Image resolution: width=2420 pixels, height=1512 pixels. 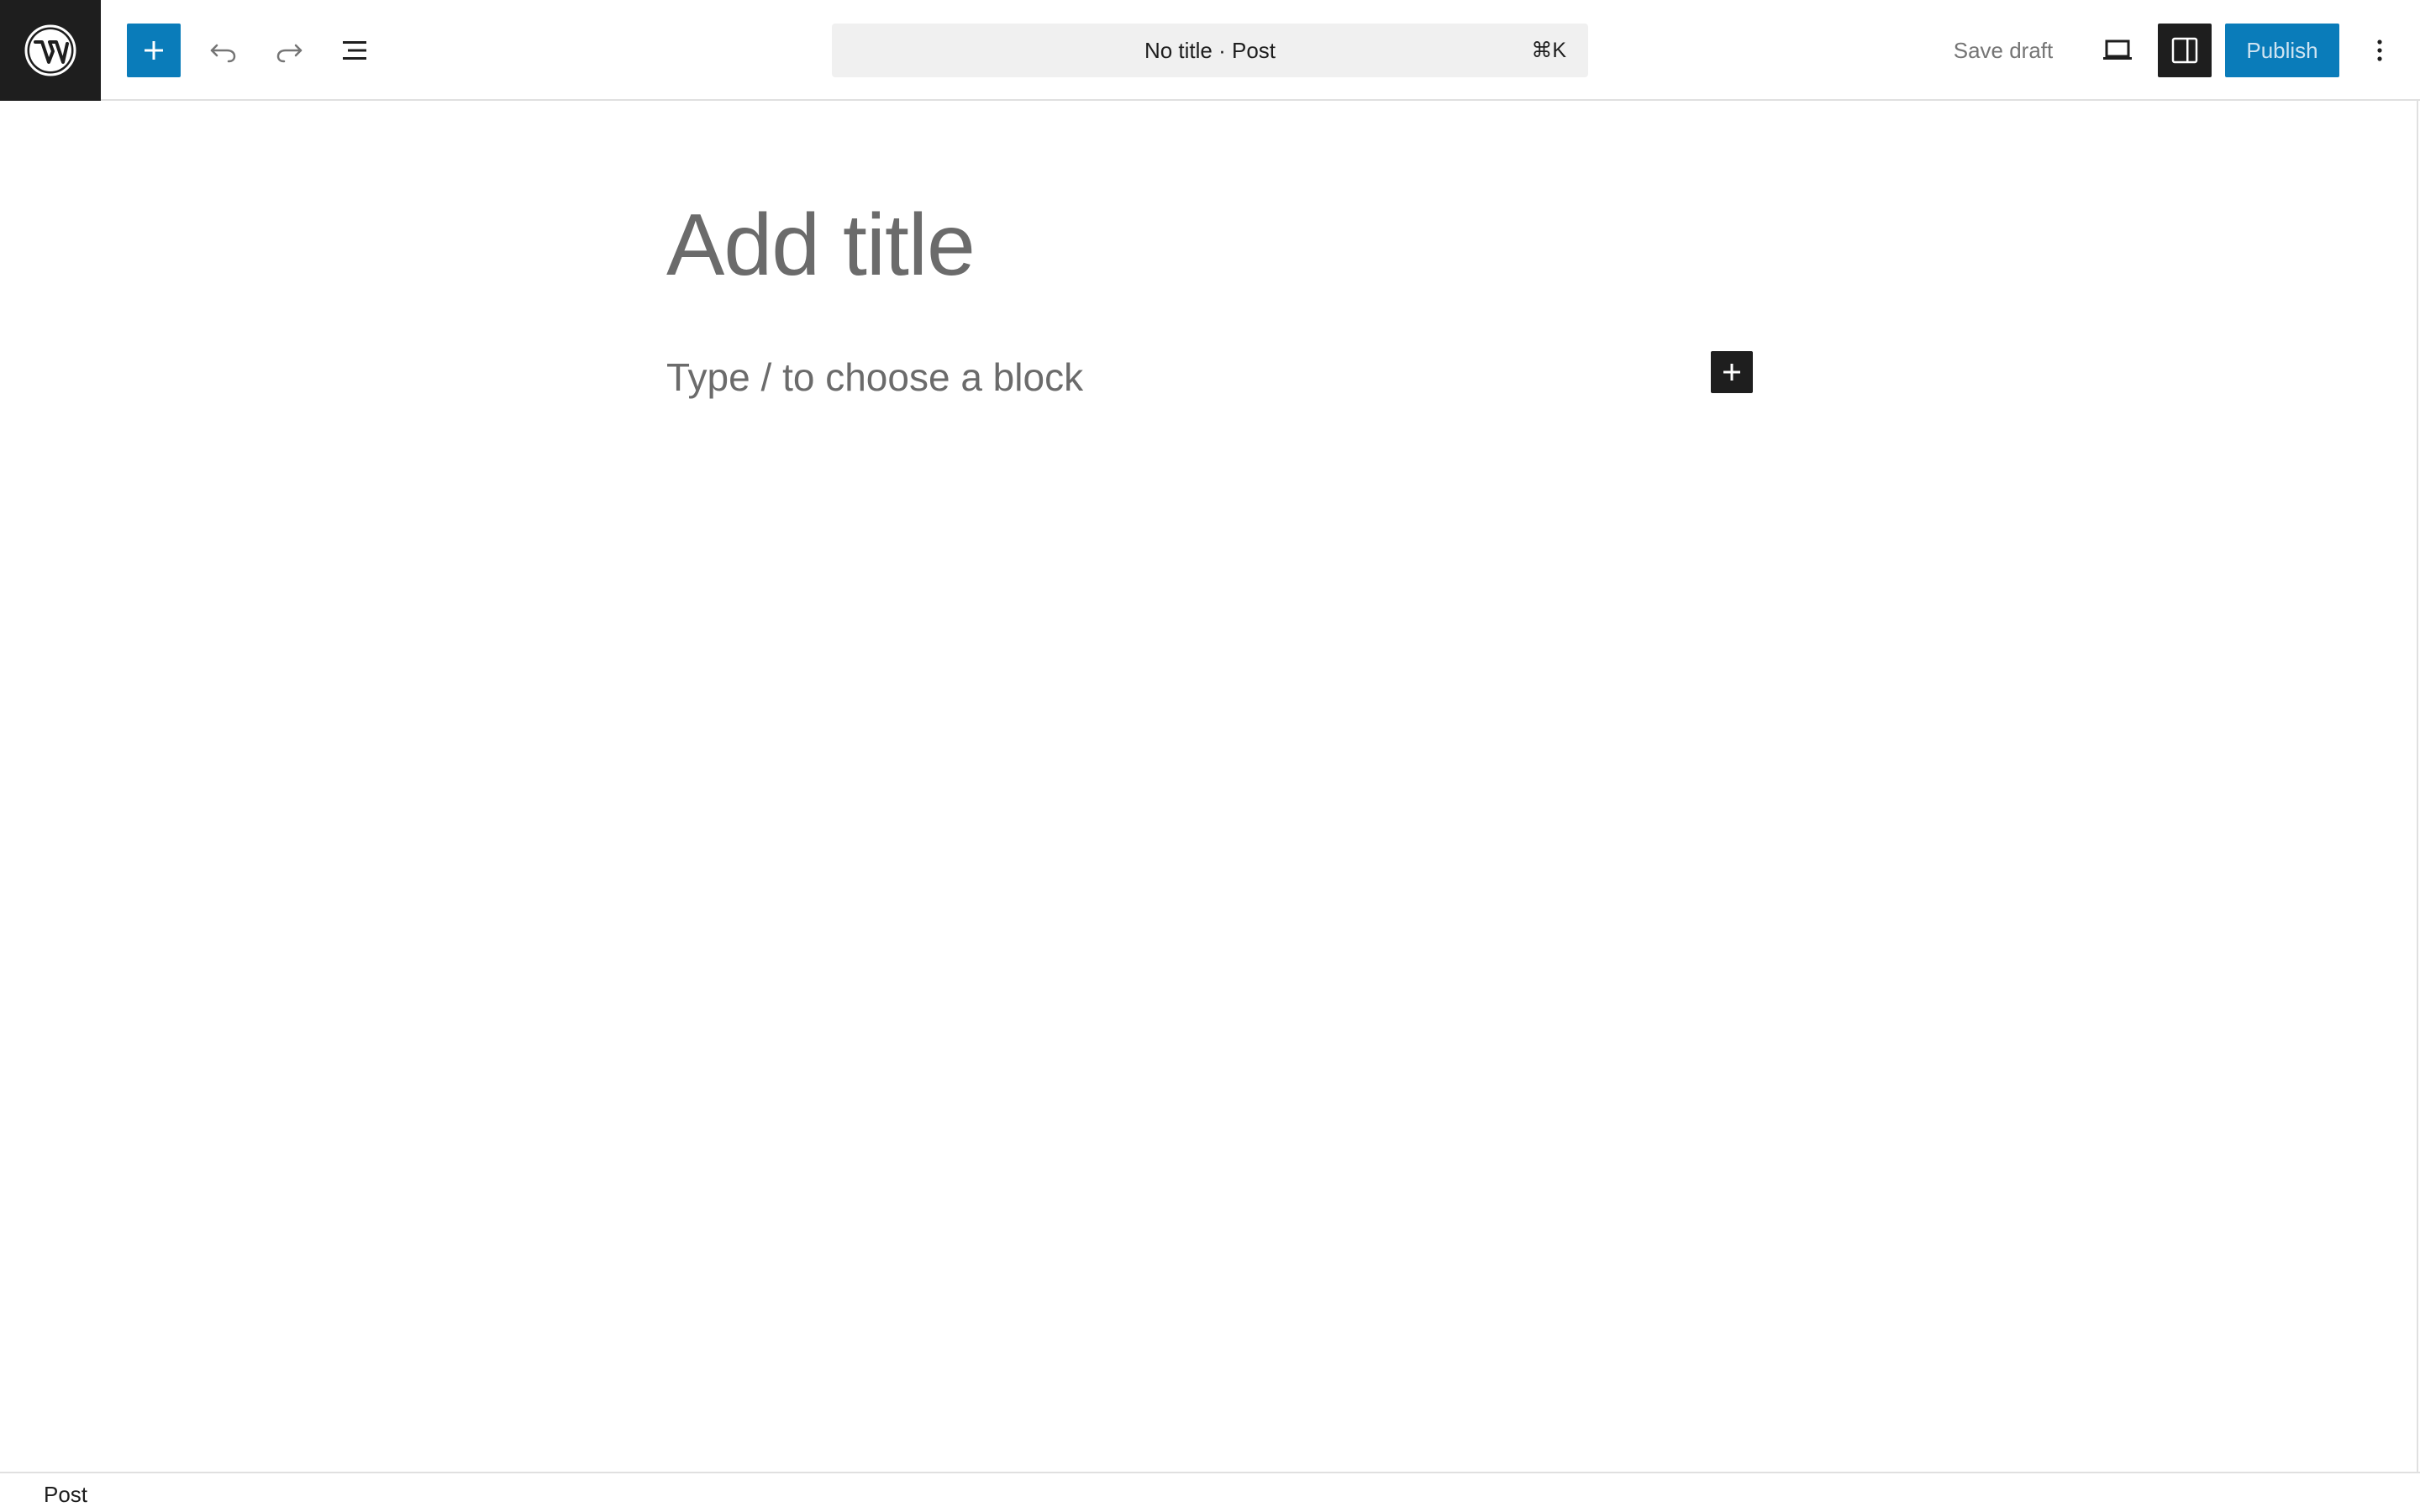 I want to click on list-view-icon, so click(x=354, y=50).